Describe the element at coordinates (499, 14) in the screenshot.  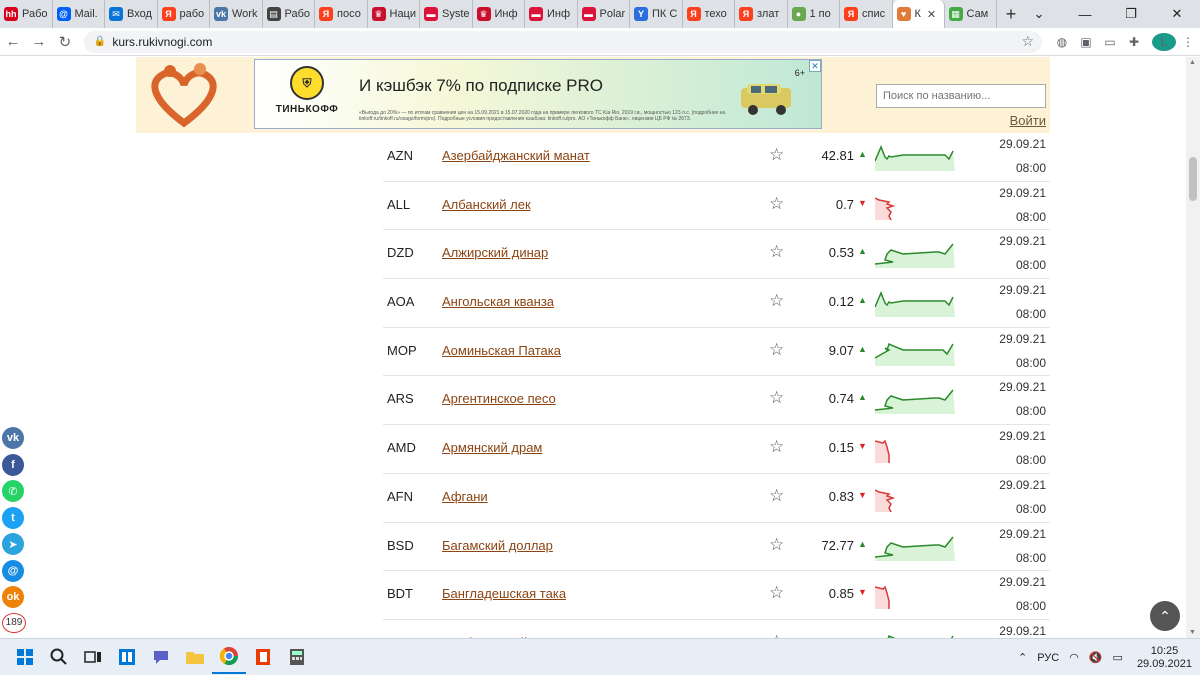
I see `browser-tab: ♛ Инф` at that location.